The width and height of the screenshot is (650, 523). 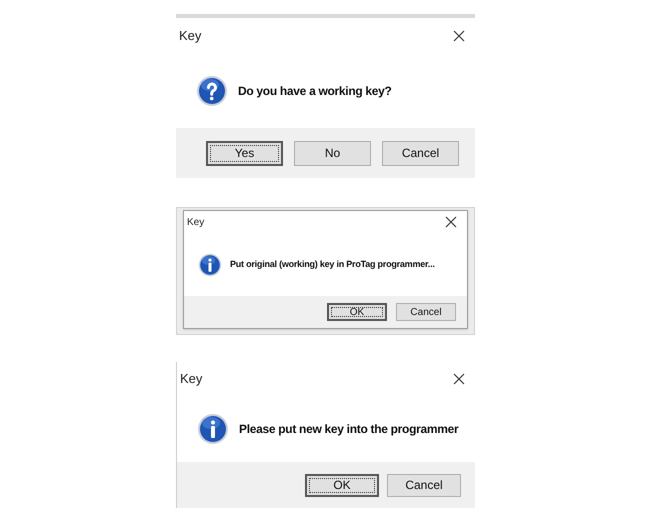 What do you see at coordinates (212, 91) in the screenshot?
I see `question-icon` at bounding box center [212, 91].